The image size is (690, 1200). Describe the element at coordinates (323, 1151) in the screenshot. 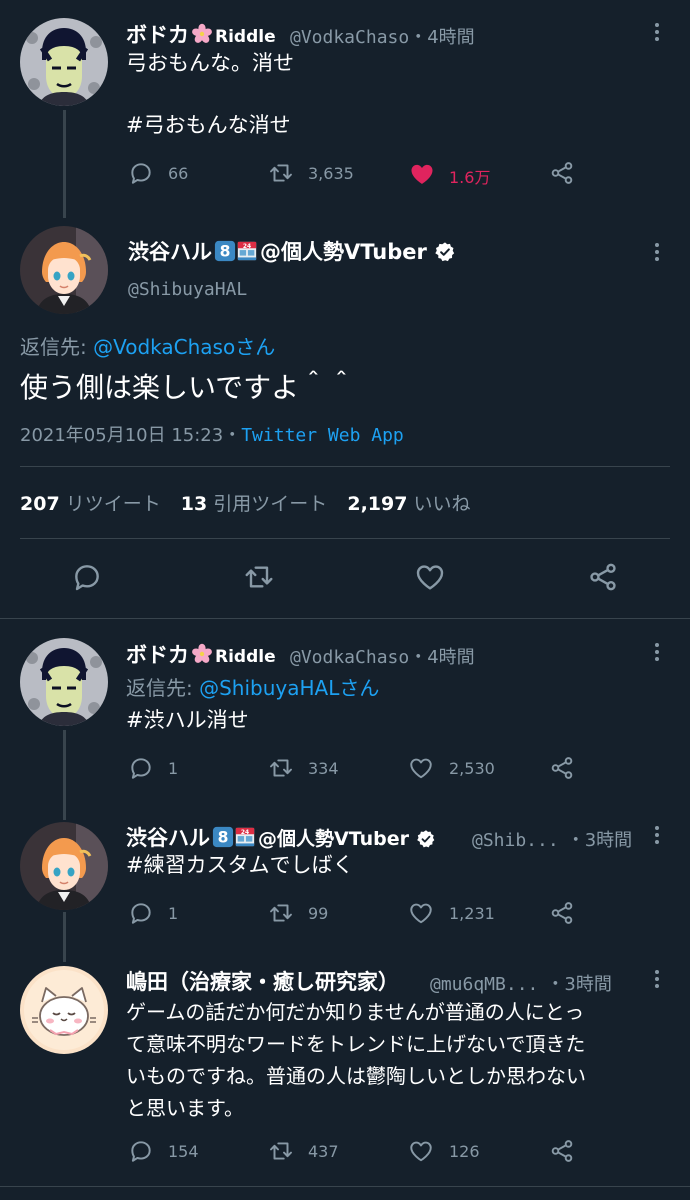

I see `retweet-count: 437` at that location.